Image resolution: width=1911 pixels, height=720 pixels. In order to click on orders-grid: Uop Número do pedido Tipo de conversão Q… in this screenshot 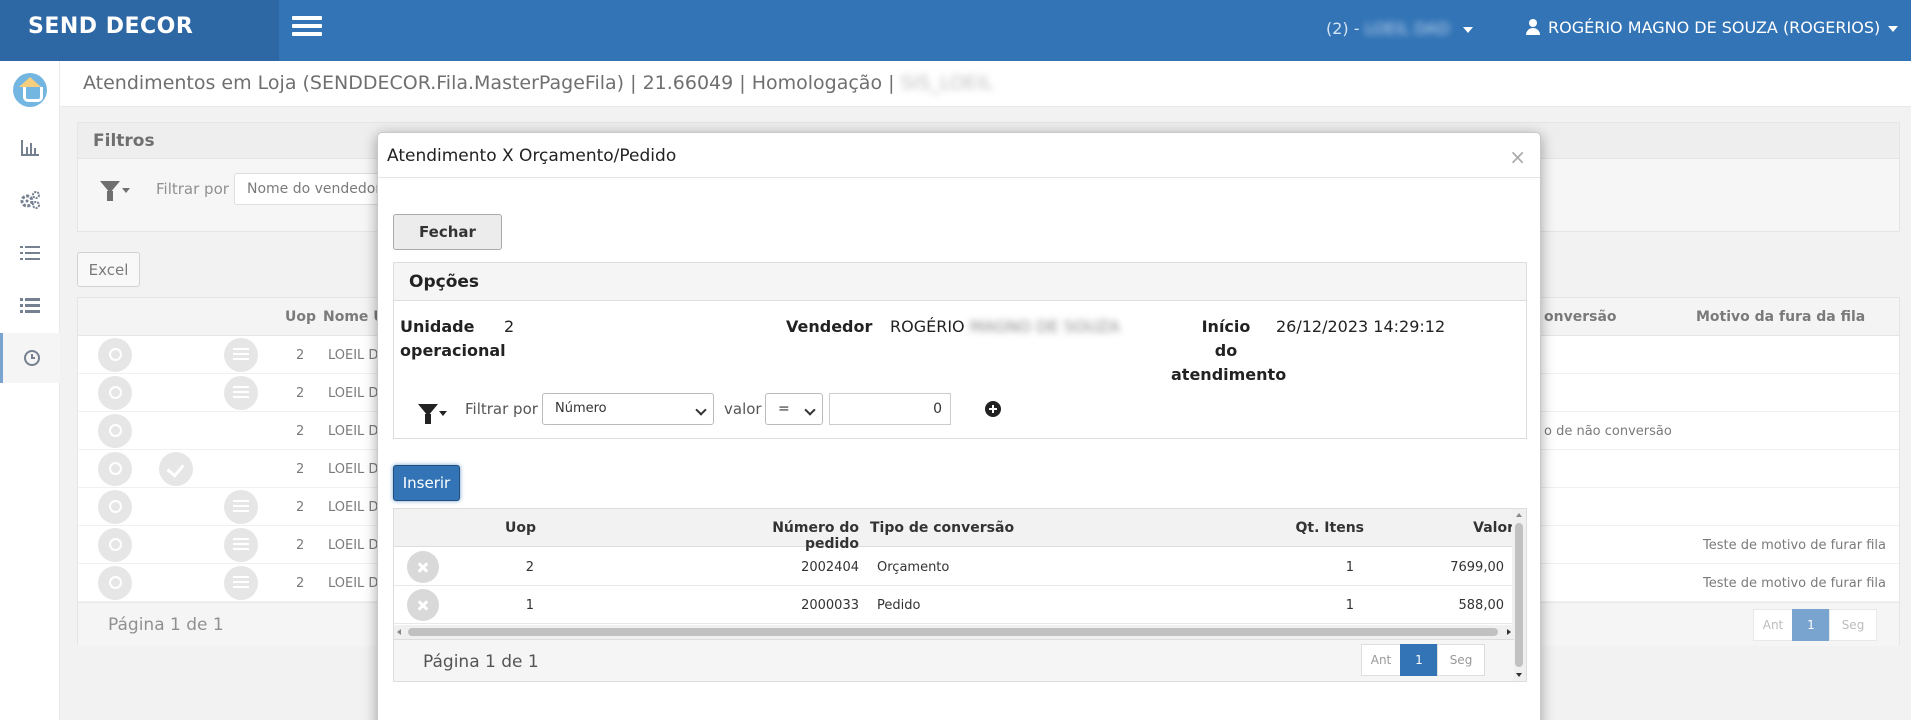, I will do `click(960, 595)`.